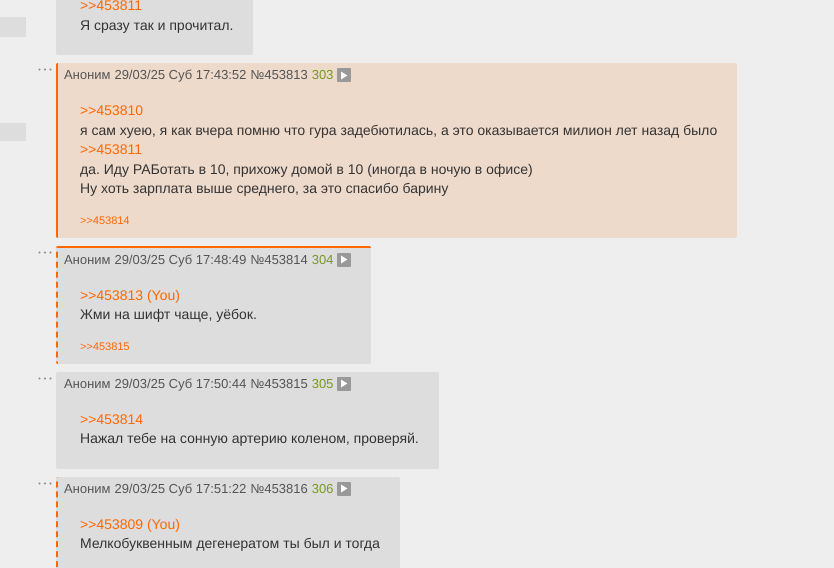 The image size is (834, 568). Describe the element at coordinates (130, 295) in the screenshot. I see `reply-link: >>453813 (You)` at that location.